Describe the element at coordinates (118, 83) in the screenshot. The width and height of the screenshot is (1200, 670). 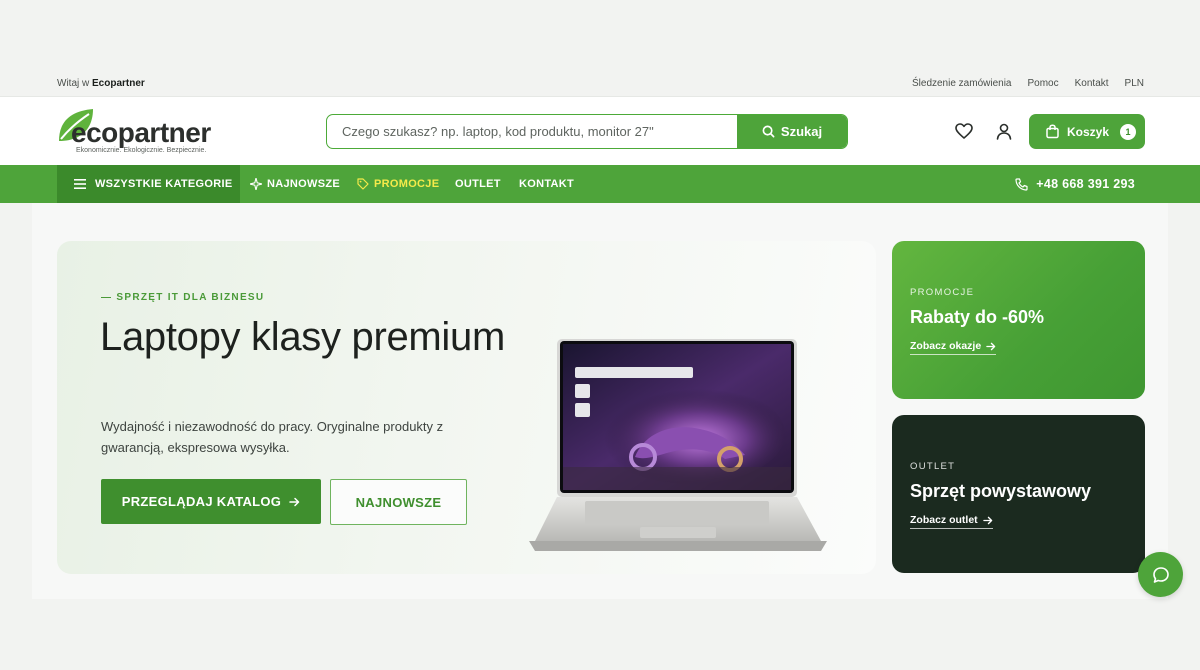
I see `welcome-brand: Ecopartner` at that location.